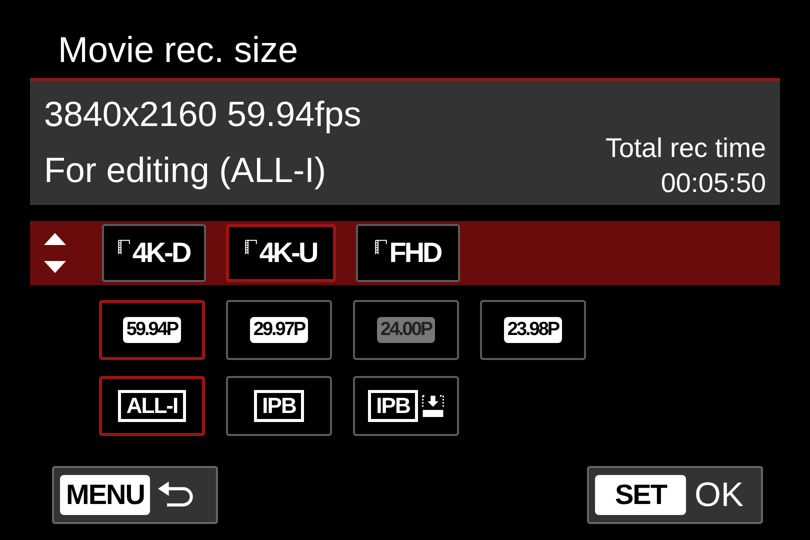  Describe the element at coordinates (281, 253) in the screenshot. I see `size-option-button: 4K-U` at that location.